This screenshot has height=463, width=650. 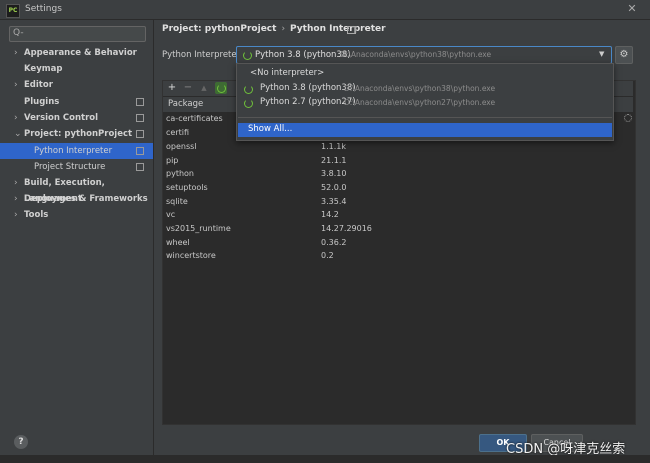 What do you see at coordinates (327, 255) in the screenshot?
I see `package-version: 0.2` at bounding box center [327, 255].